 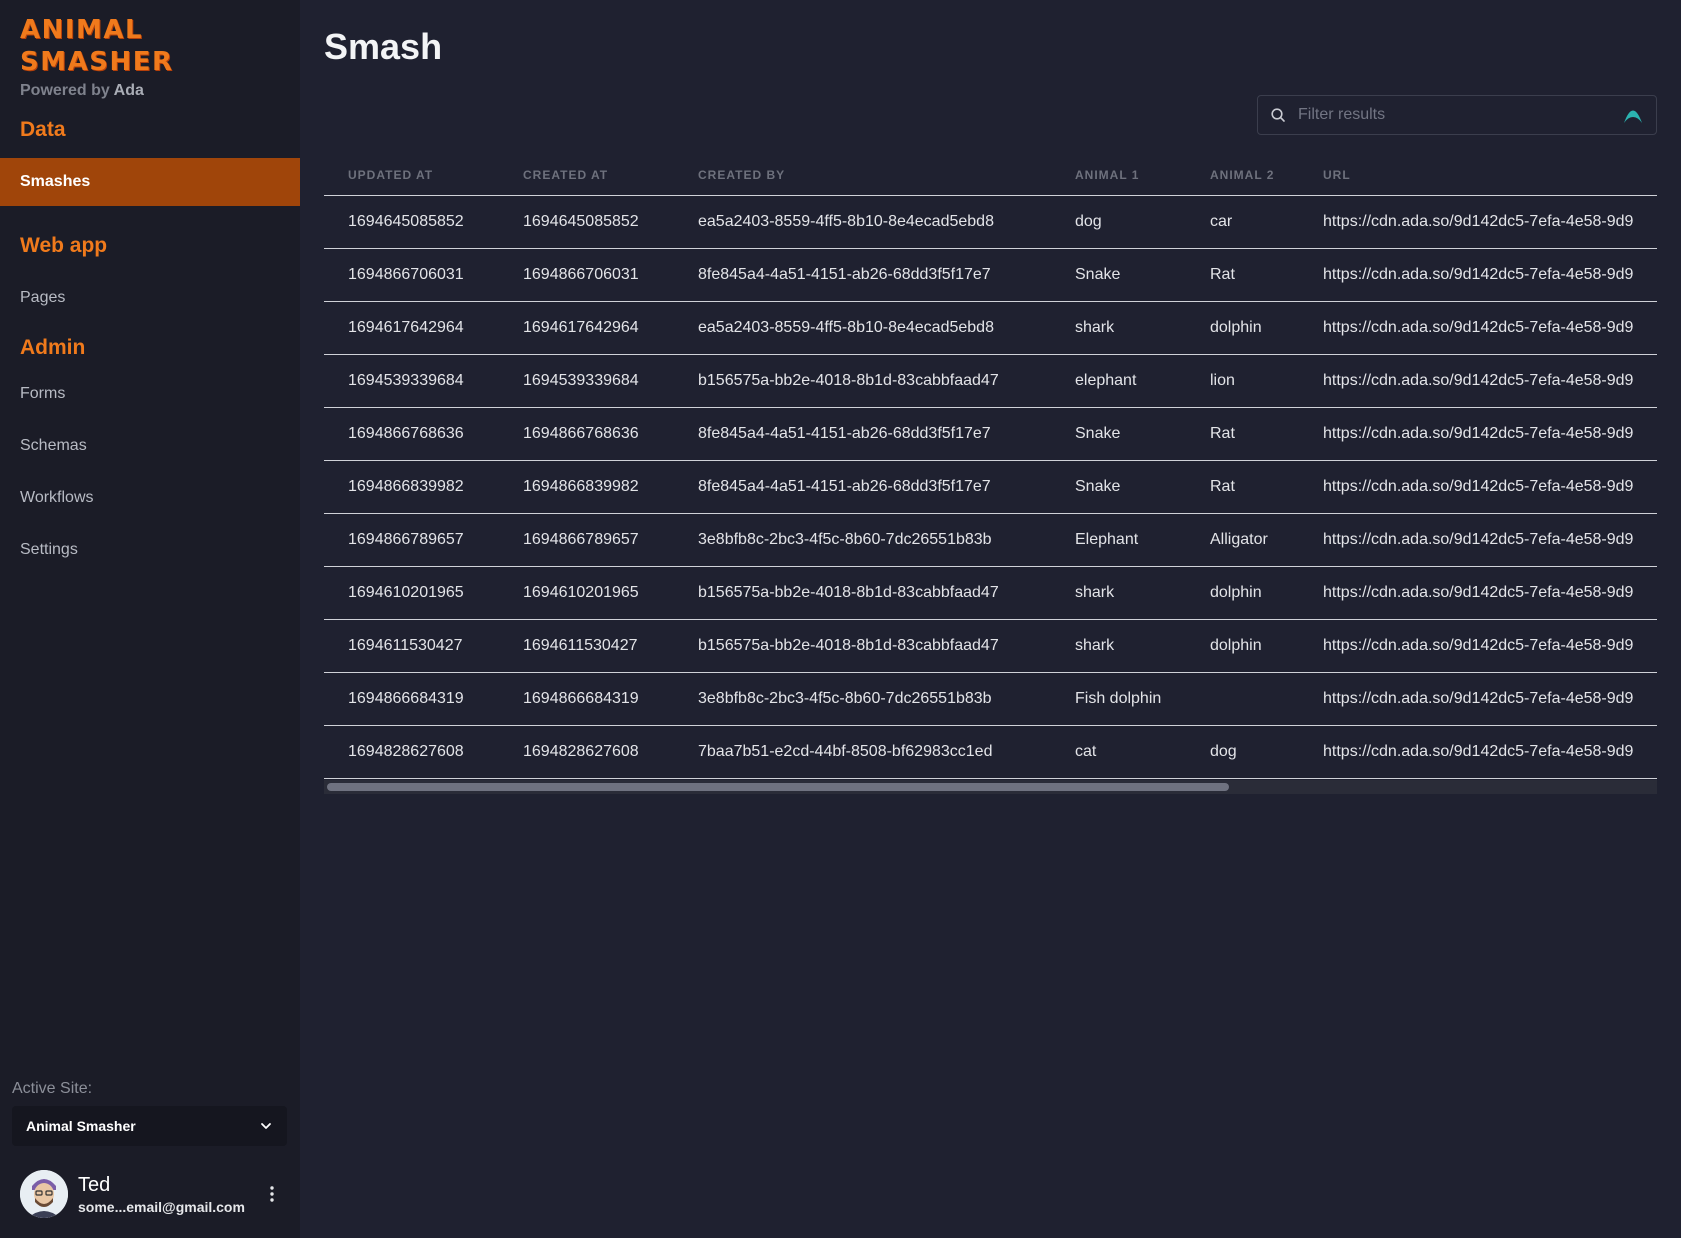 What do you see at coordinates (161, 1207) in the screenshot?
I see `user-email: some...email@gmail.com` at bounding box center [161, 1207].